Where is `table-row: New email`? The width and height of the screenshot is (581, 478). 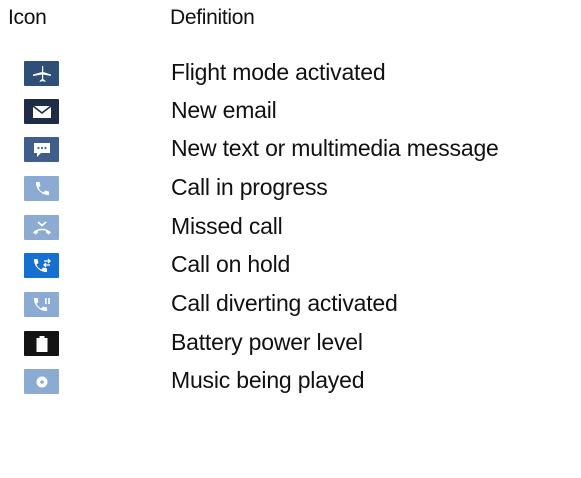
table-row: New email is located at coordinates (290, 110).